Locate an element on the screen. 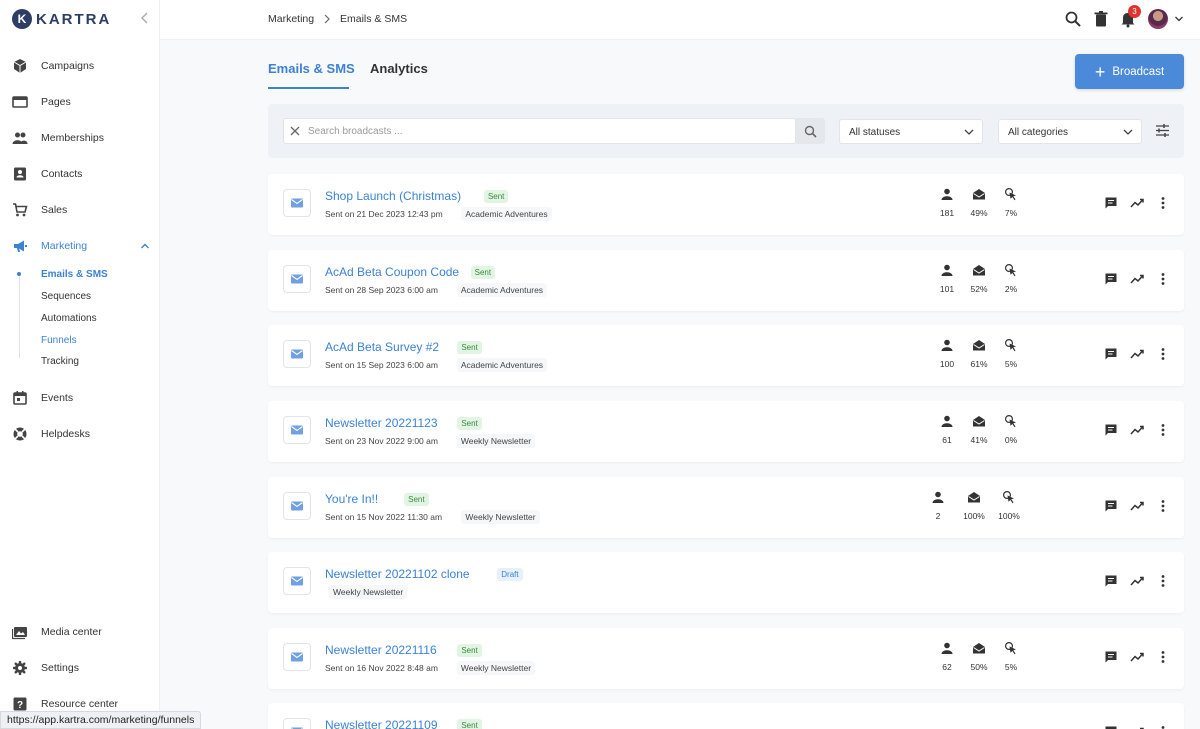 The width and height of the screenshot is (1200, 729). kartra-logo: K KARTRA is located at coordinates (61, 19).